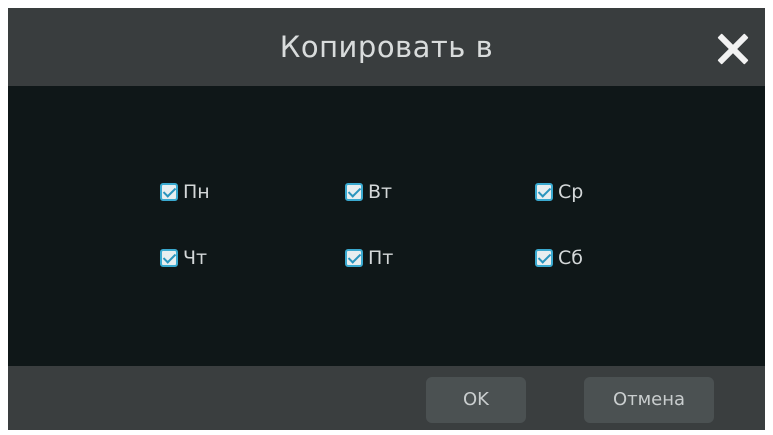 Image resolution: width=773 pixels, height=435 pixels. I want to click on day-checkbox-fri: Пт, so click(369, 258).